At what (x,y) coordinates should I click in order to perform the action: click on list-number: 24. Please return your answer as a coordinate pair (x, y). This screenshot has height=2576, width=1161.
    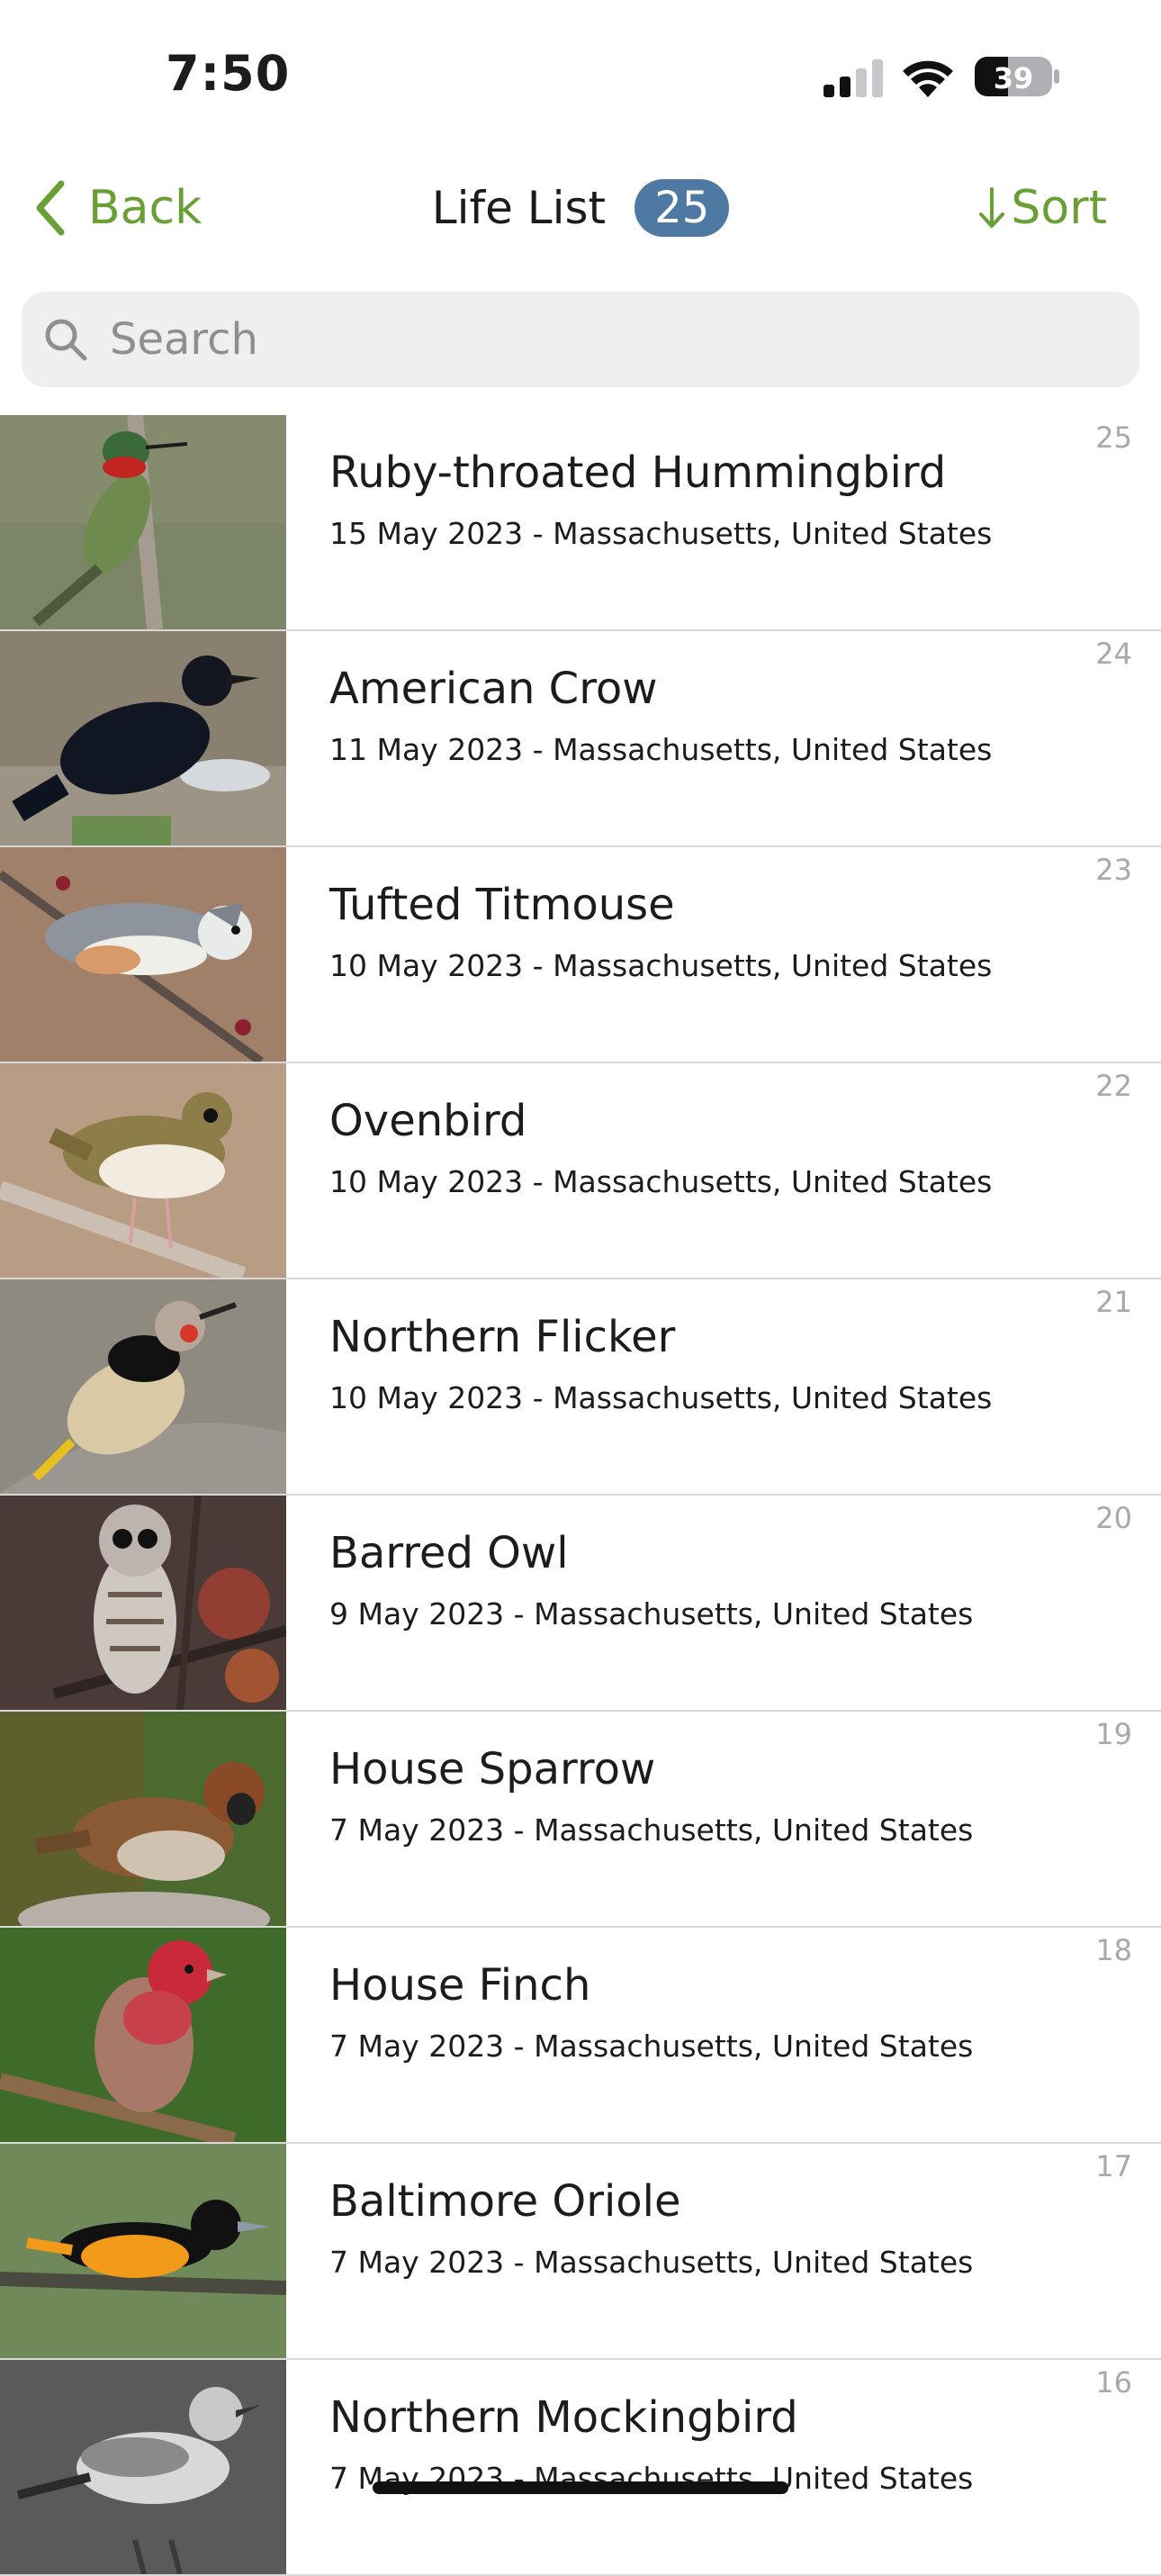
    Looking at the image, I should click on (1113, 654).